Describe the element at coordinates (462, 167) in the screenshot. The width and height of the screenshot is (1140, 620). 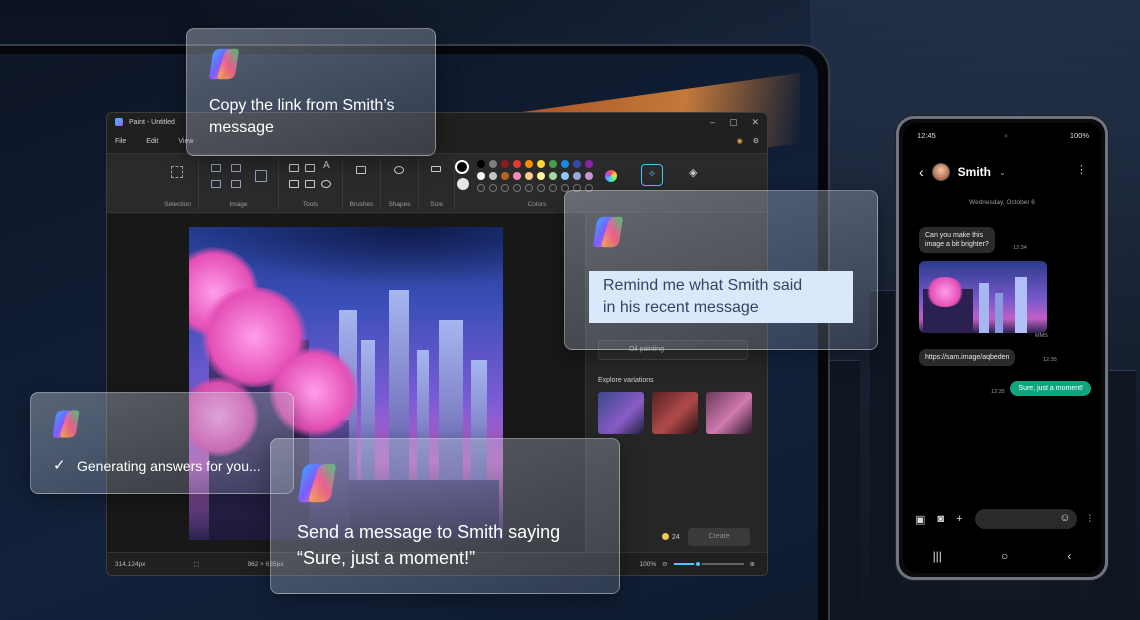
I see `primary-color` at that location.